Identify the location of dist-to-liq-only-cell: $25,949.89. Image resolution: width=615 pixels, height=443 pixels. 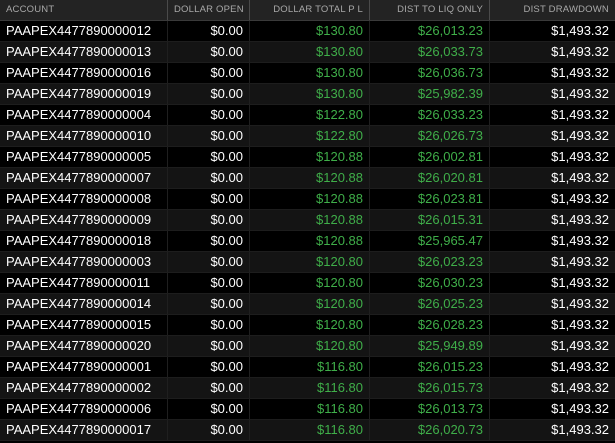
(430, 346).